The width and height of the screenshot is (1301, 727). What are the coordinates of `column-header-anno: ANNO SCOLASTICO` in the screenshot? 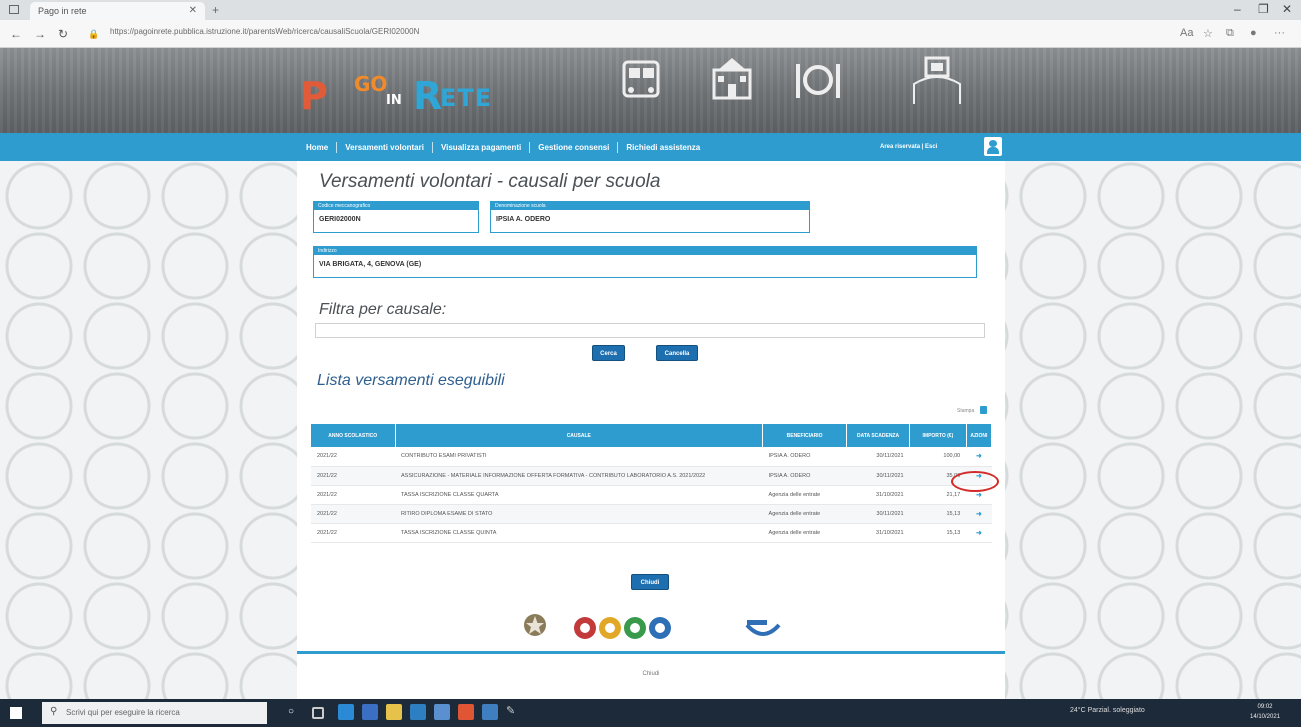 It's located at (353, 435).